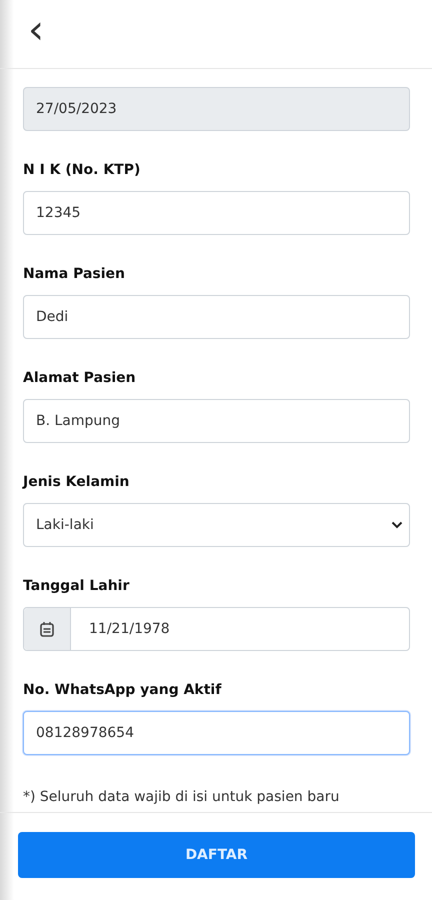 The image size is (432, 900). What do you see at coordinates (397, 525) in the screenshot?
I see `caret-icon` at bounding box center [397, 525].